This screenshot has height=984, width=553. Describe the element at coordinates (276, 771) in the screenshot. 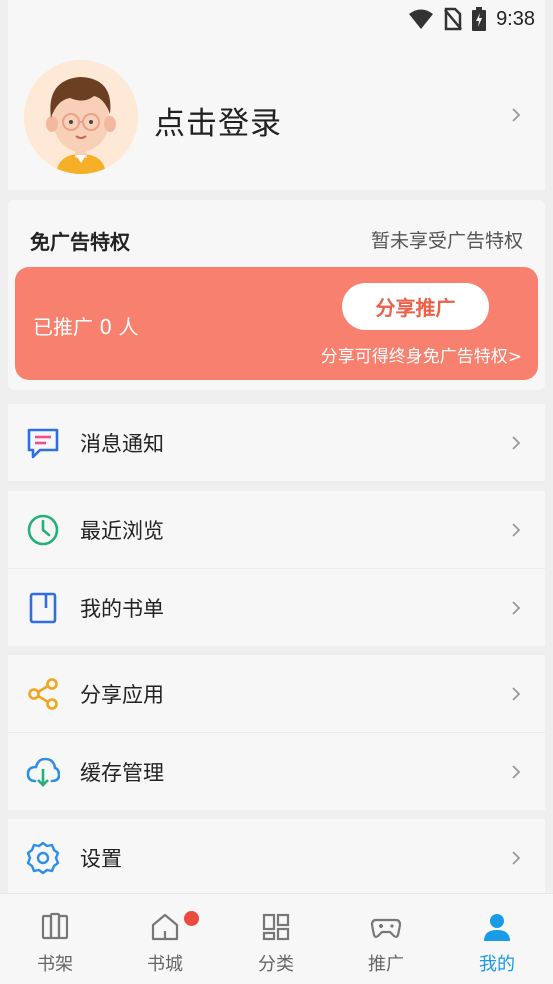

I see `menu-item-cache: 缓存管理` at that location.